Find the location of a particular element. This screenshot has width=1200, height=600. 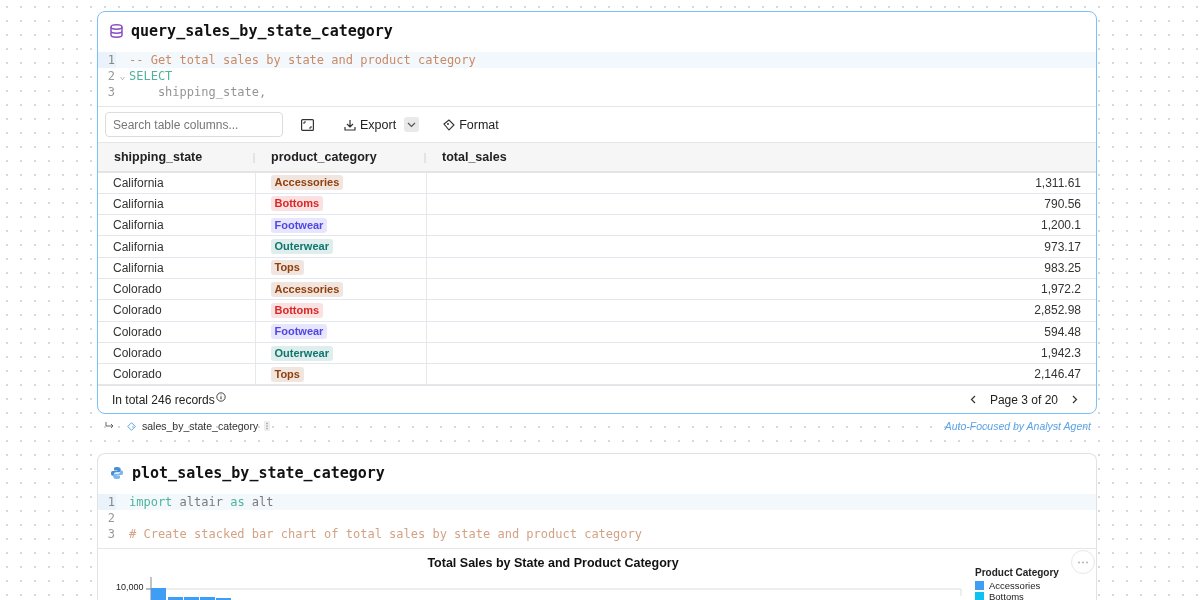

code-line: SELECT is located at coordinates (151, 76).